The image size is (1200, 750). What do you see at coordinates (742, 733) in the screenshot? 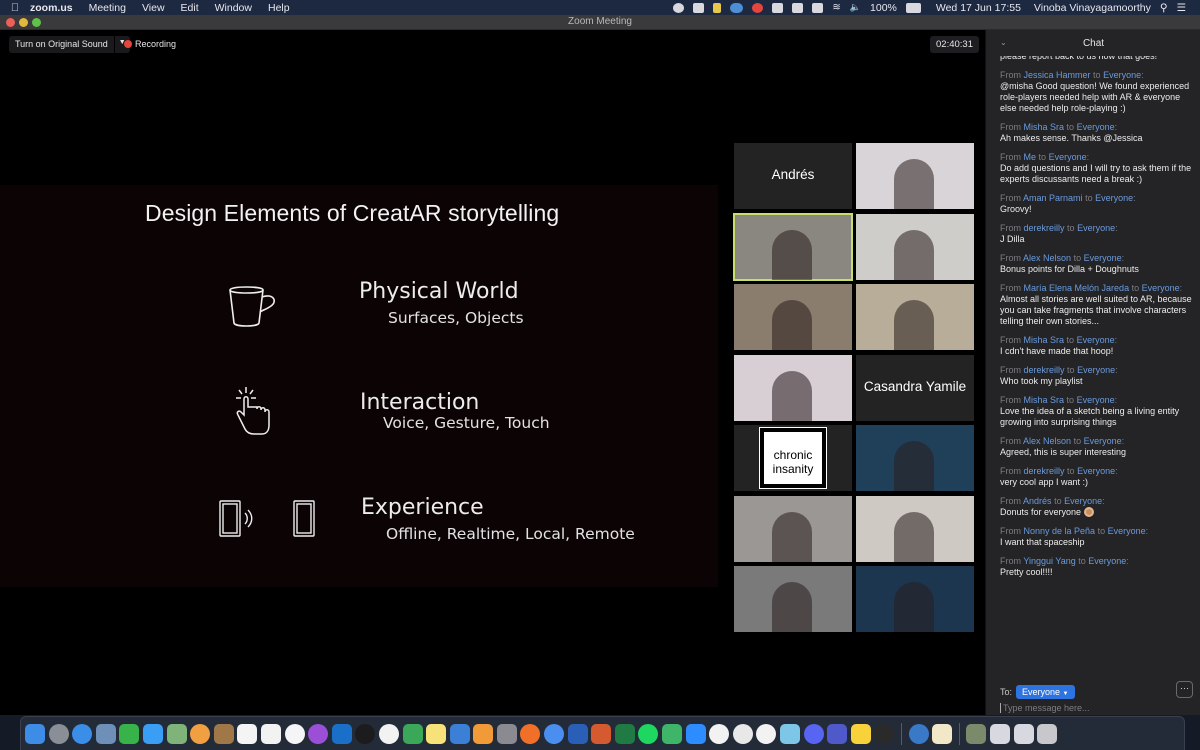
I see `creative-cloud-icon` at bounding box center [742, 733].